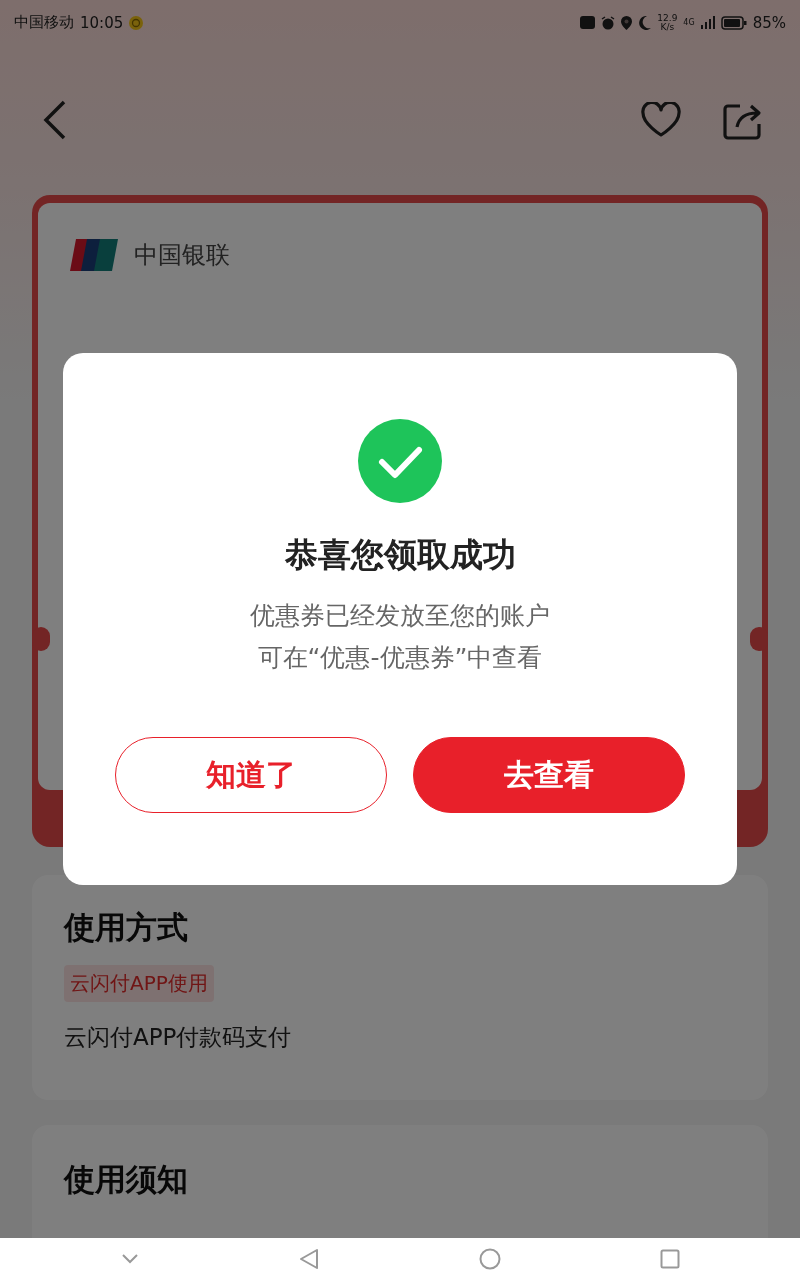 Image resolution: width=800 pixels, height=1280 pixels. Describe the element at coordinates (126, 1179) in the screenshot. I see `section-title: 使用须知` at that location.